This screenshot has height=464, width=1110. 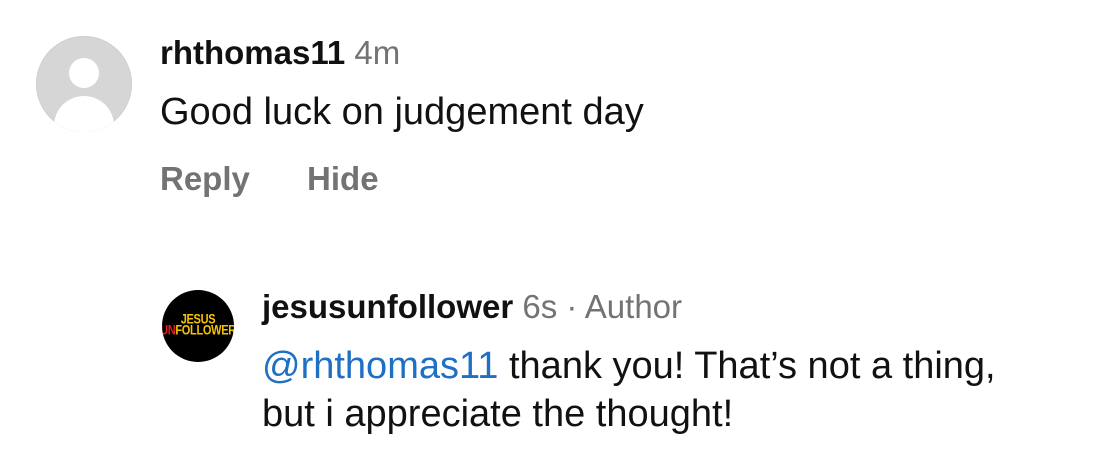 I want to click on default-user-avatar-icon, so click(x=84, y=84).